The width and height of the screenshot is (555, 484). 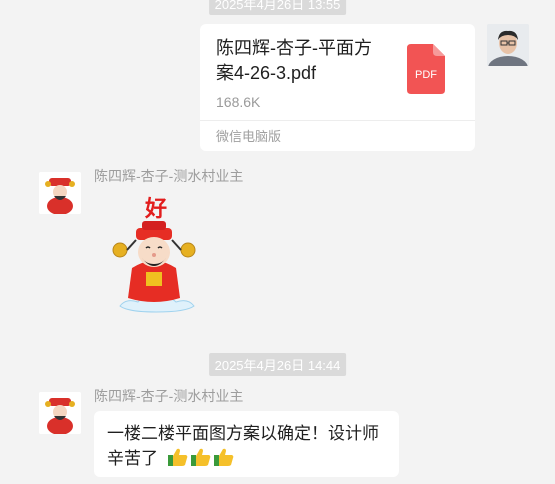 I want to click on person-icon, so click(x=508, y=45).